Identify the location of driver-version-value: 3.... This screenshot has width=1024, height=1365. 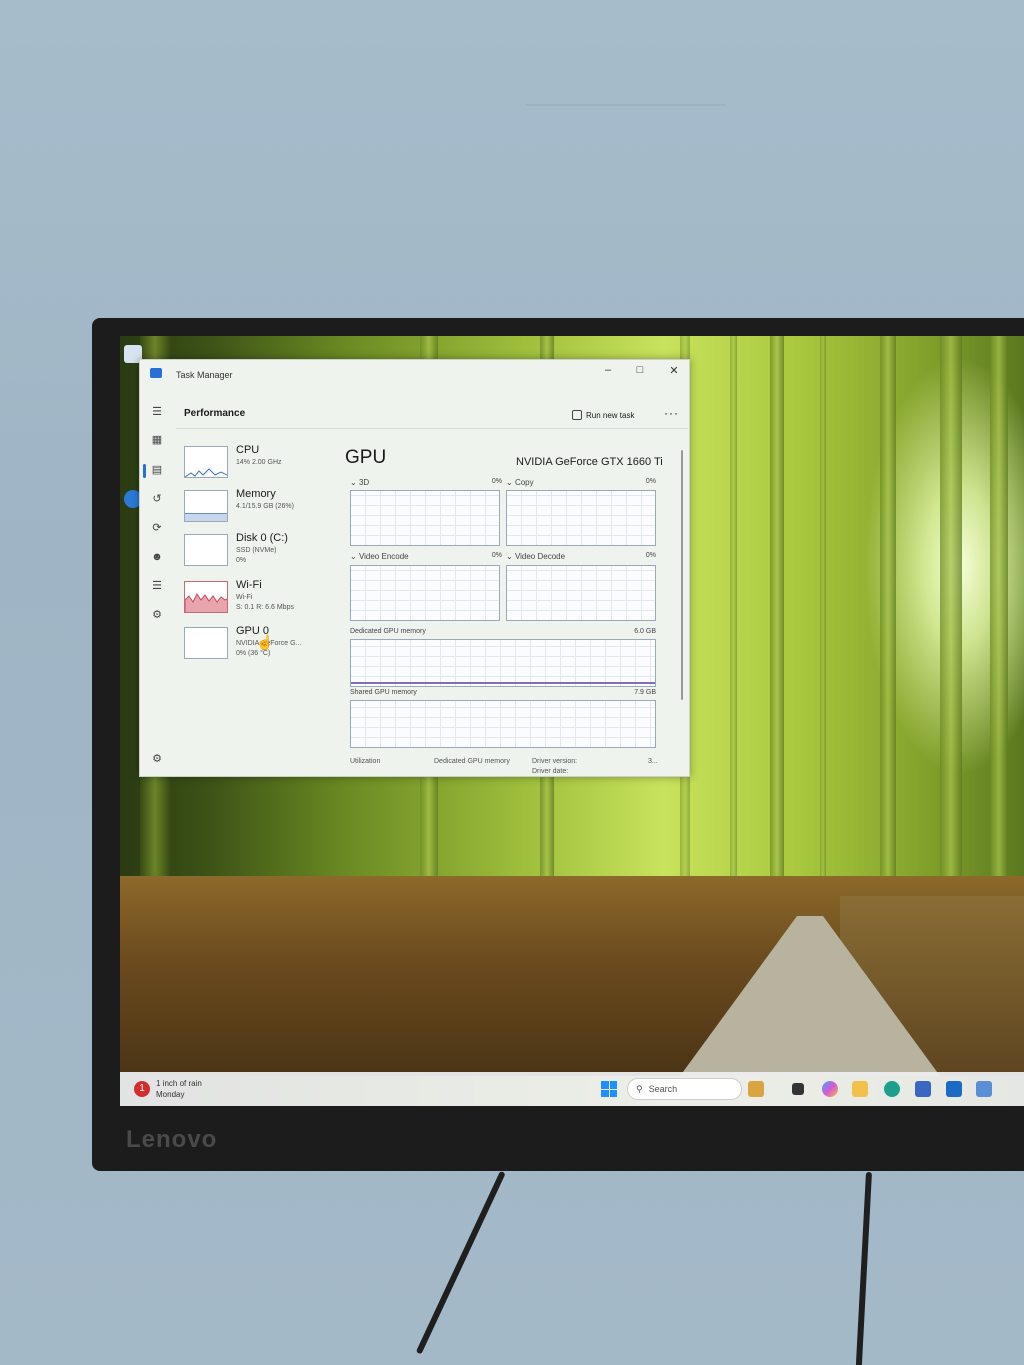
(653, 761).